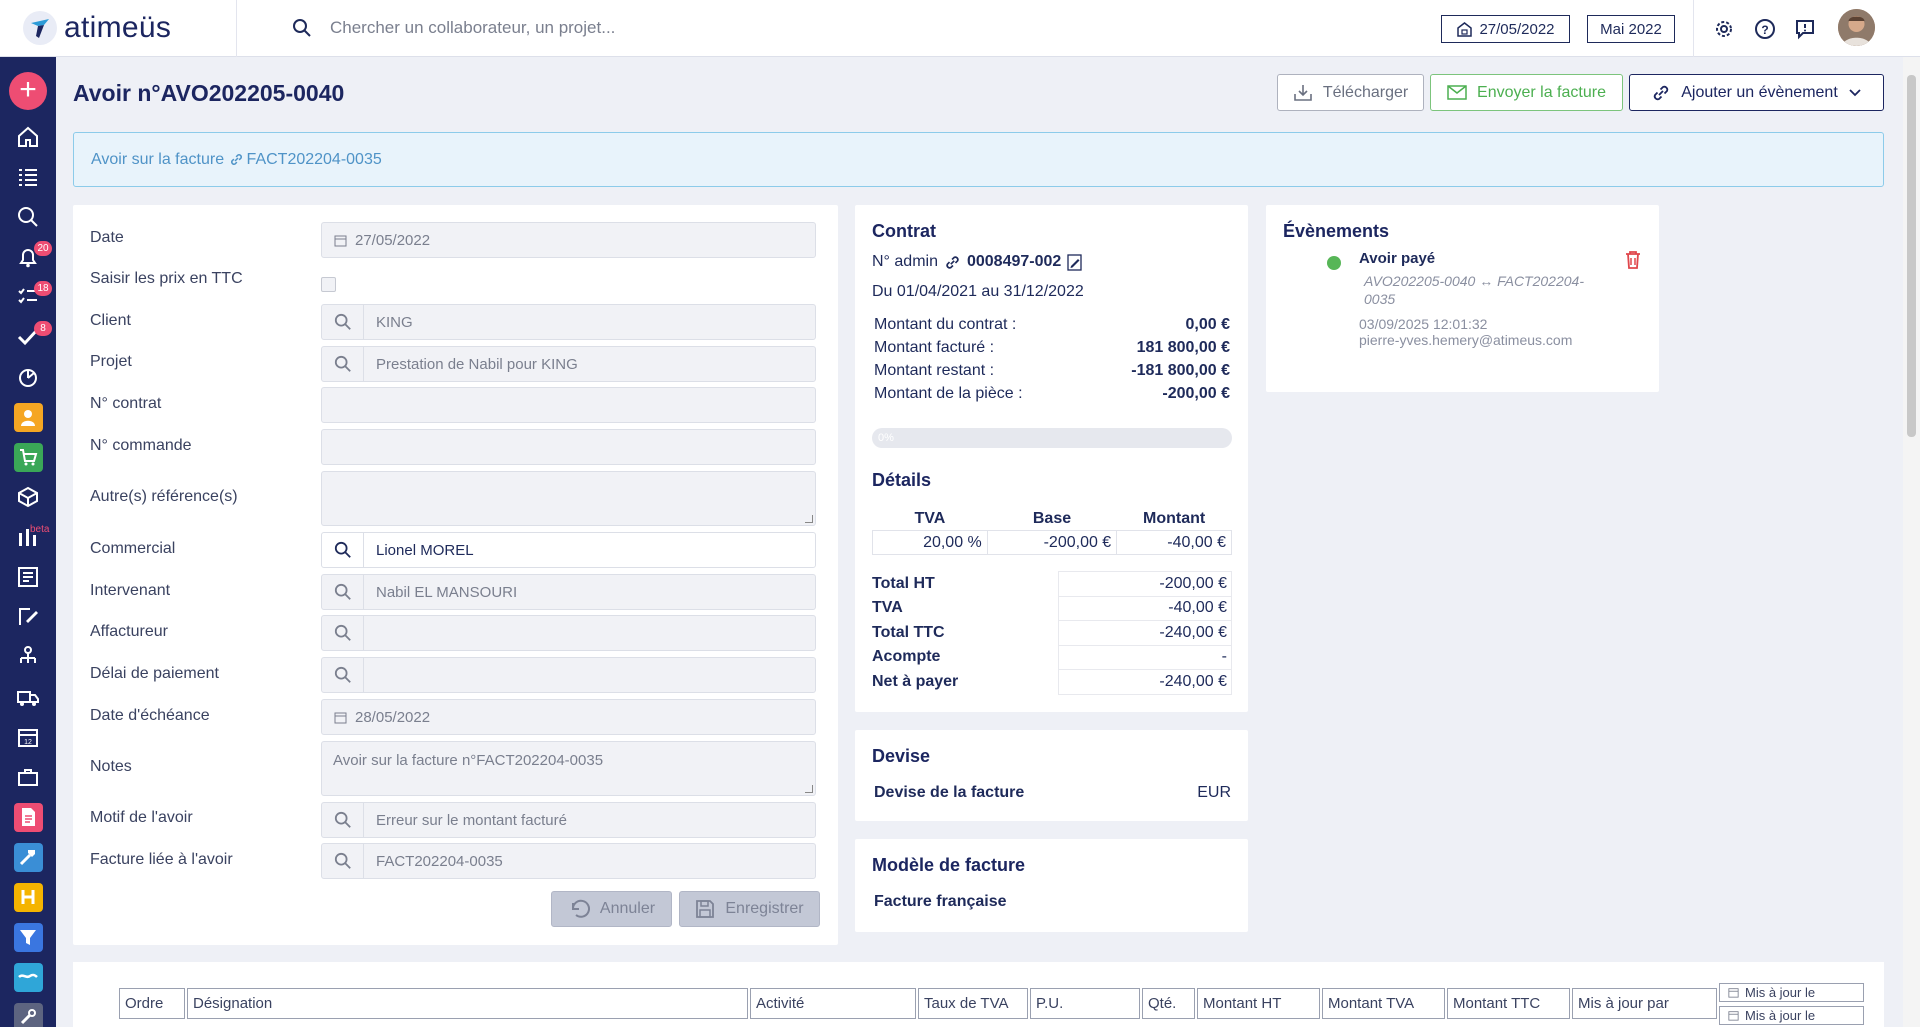 The height and width of the screenshot is (1027, 1920). Describe the element at coordinates (1526, 92) in the screenshot. I see `send-invoice-button: Envoyer la facture` at that location.